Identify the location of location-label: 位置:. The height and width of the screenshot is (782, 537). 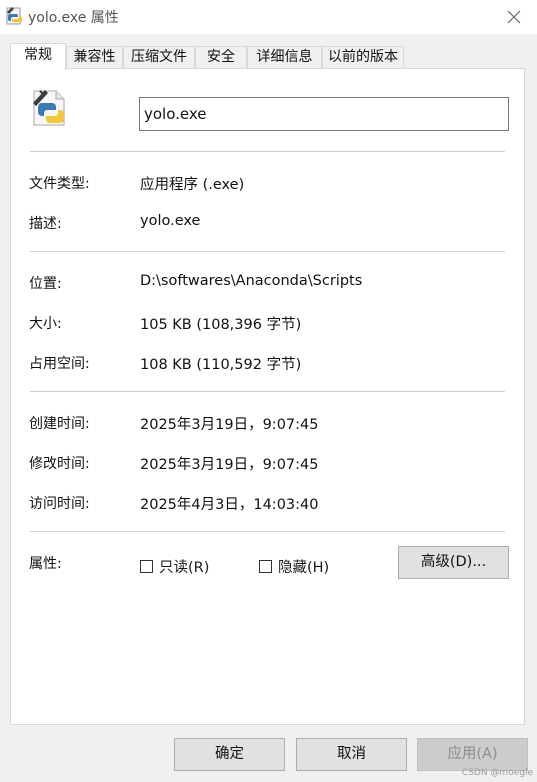
(45, 284).